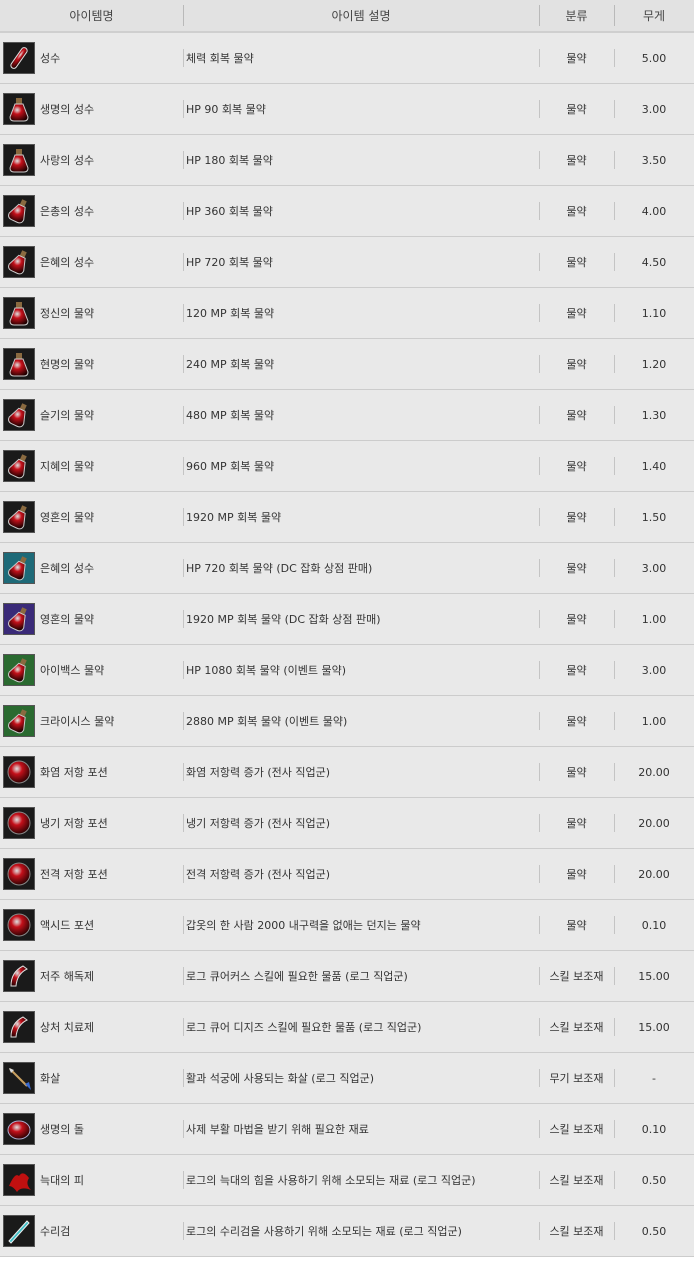  Describe the element at coordinates (654, 15) in the screenshot. I see `header-weight: 무게` at that location.